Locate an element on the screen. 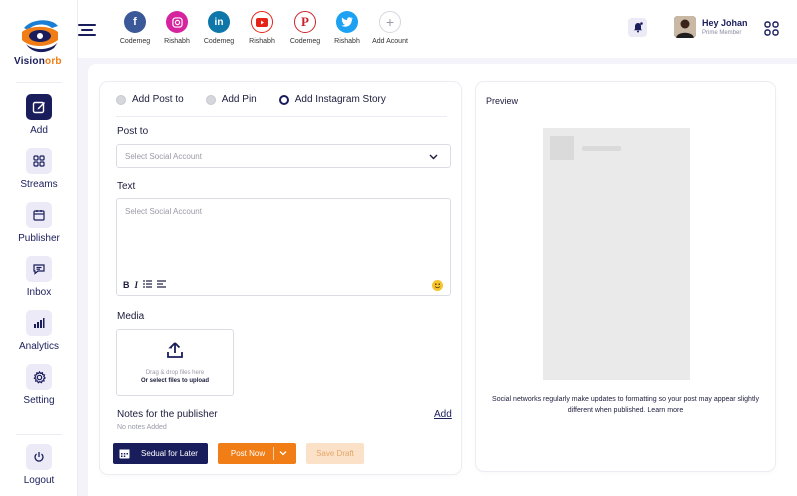 This screenshot has height=496, width=797. user-role: Prime Member is located at coordinates (722, 33).